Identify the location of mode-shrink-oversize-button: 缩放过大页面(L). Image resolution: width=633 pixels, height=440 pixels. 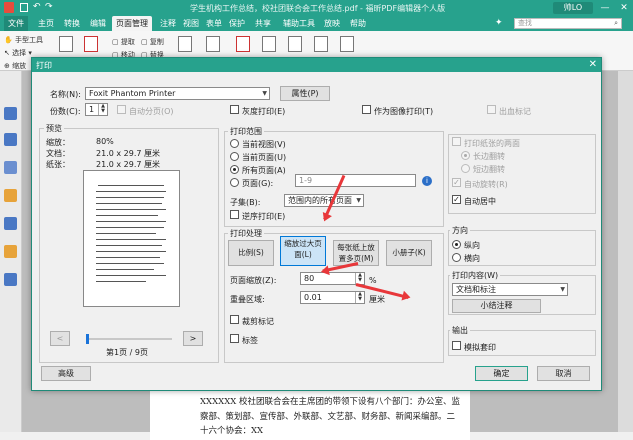
(303, 251).